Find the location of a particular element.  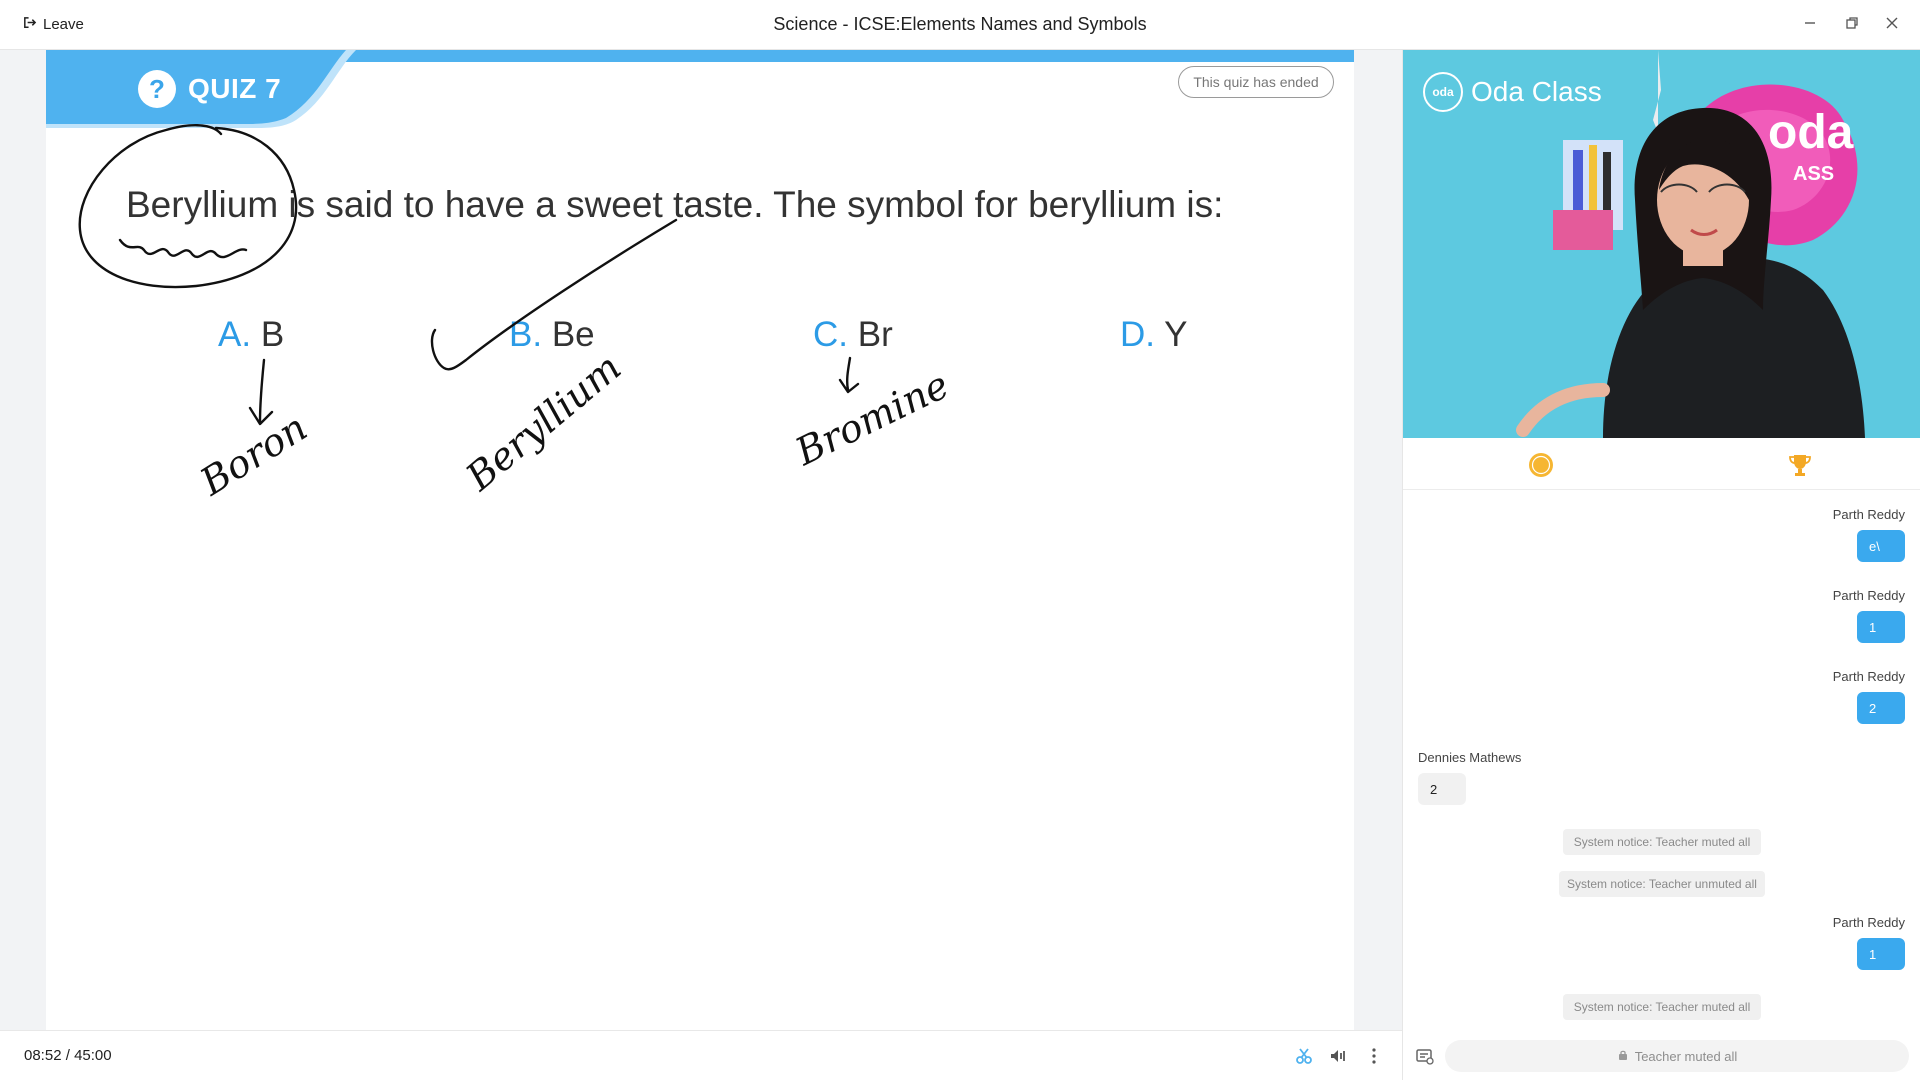

chat-sender: Dennies Mathews is located at coordinates (1470, 757).